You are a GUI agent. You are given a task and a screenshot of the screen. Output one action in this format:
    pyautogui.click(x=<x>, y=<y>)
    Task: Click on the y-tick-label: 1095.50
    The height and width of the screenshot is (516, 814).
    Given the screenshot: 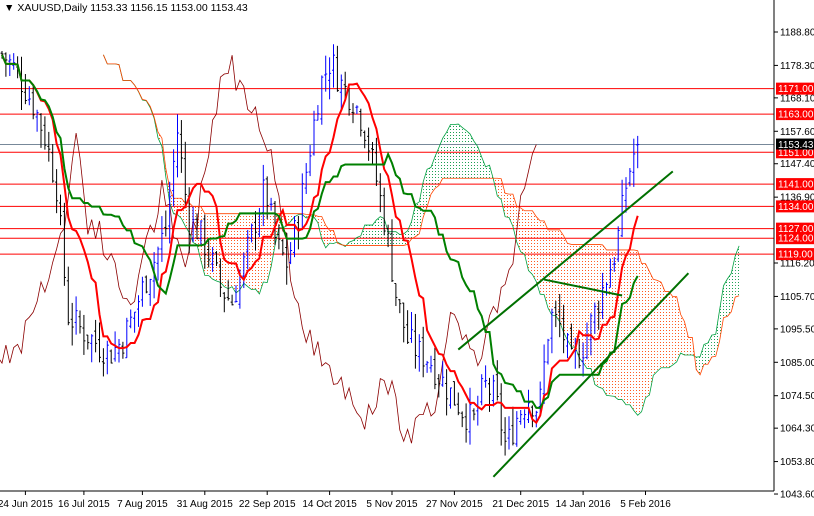 What is the action you would take?
    pyautogui.click(x=797, y=329)
    